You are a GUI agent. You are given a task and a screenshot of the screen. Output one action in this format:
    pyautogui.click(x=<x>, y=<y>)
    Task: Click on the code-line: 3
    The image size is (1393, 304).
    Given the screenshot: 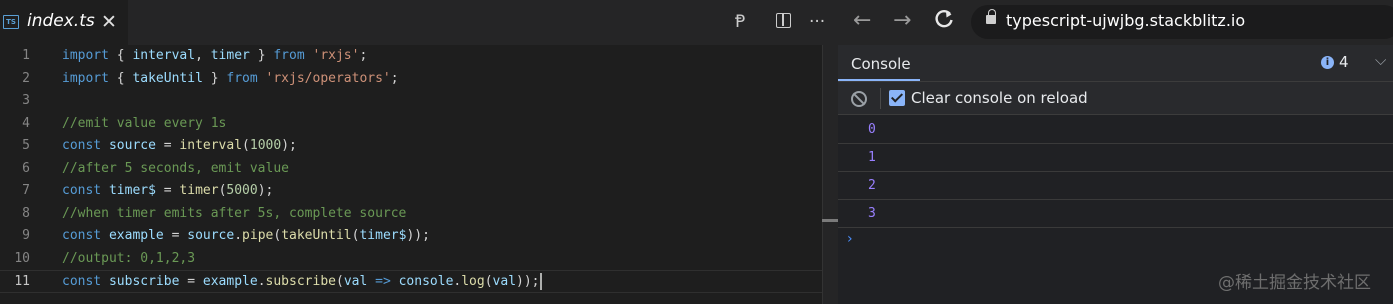 What is the action you would take?
    pyautogui.click(x=411, y=101)
    